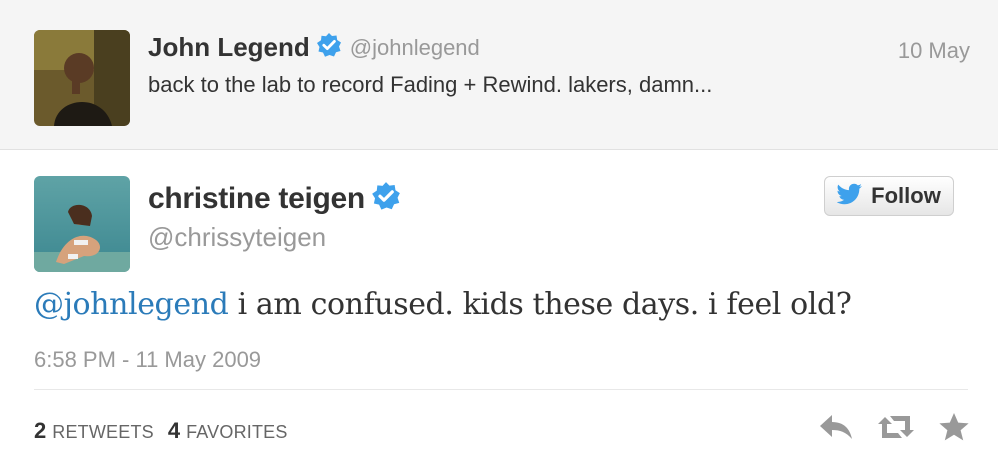  Describe the element at coordinates (896, 427) in the screenshot. I see `retweet-icon` at that location.